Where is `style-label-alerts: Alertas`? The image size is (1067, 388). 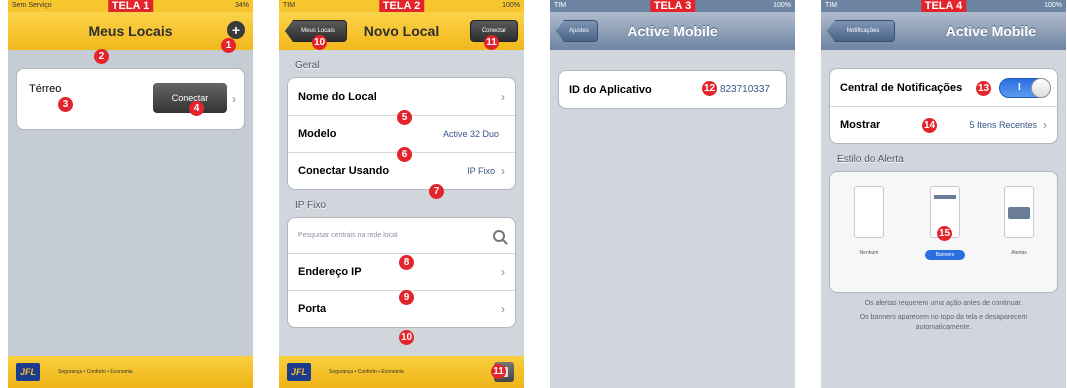 style-label-alerts: Alertas is located at coordinates (1019, 253).